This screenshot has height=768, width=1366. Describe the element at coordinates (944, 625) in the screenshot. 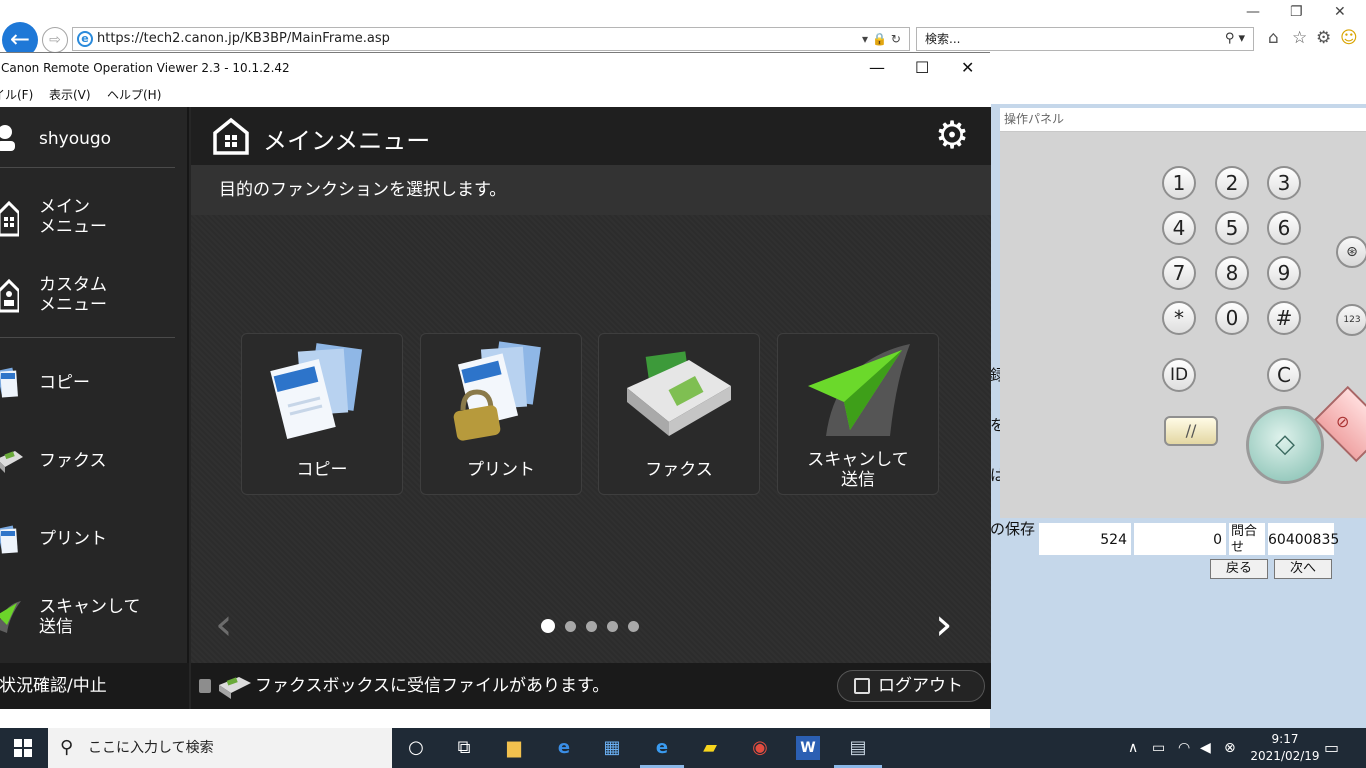

I see `next-page-chevron-icon: ›` at that location.